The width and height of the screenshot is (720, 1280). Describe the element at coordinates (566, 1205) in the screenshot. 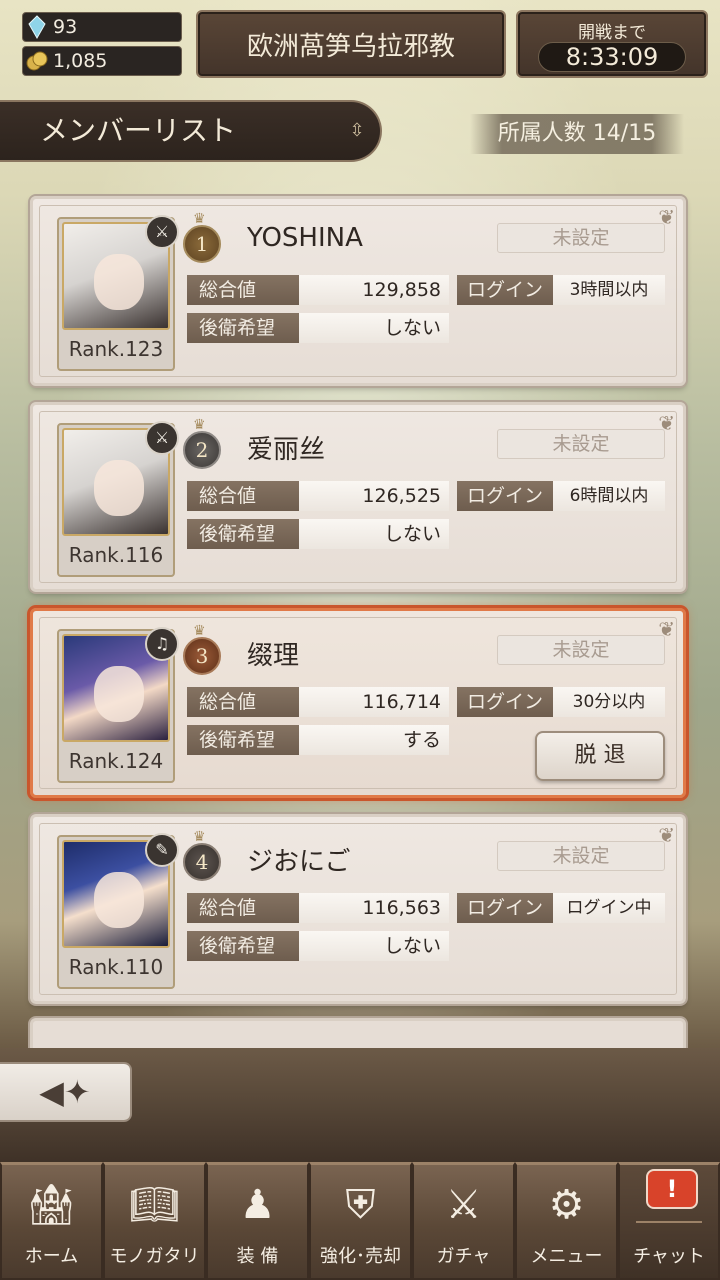

I see `gears-icon: ⚙` at that location.